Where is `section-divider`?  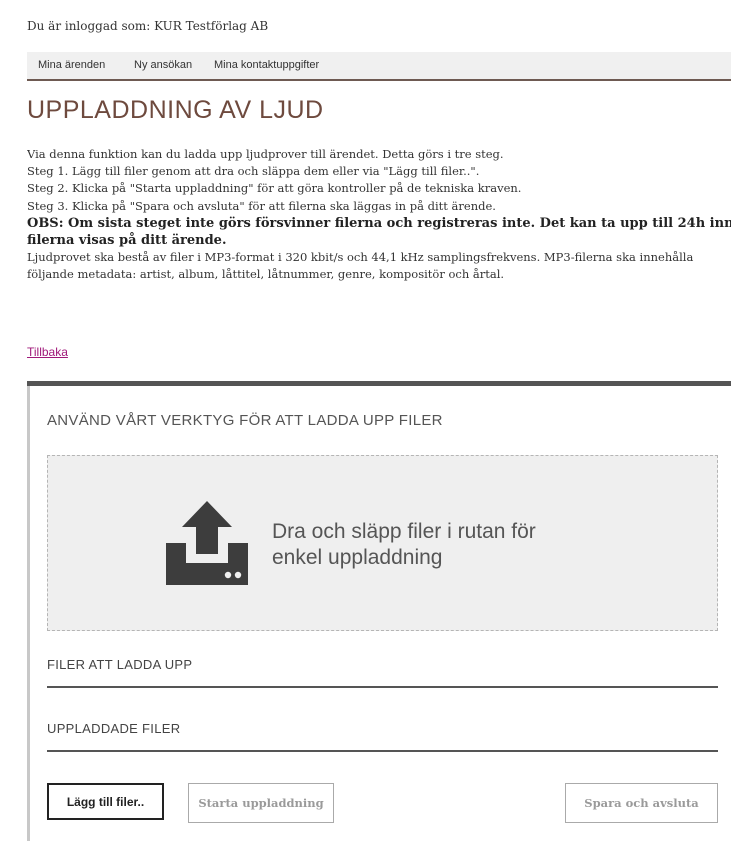
section-divider is located at coordinates (379, 383).